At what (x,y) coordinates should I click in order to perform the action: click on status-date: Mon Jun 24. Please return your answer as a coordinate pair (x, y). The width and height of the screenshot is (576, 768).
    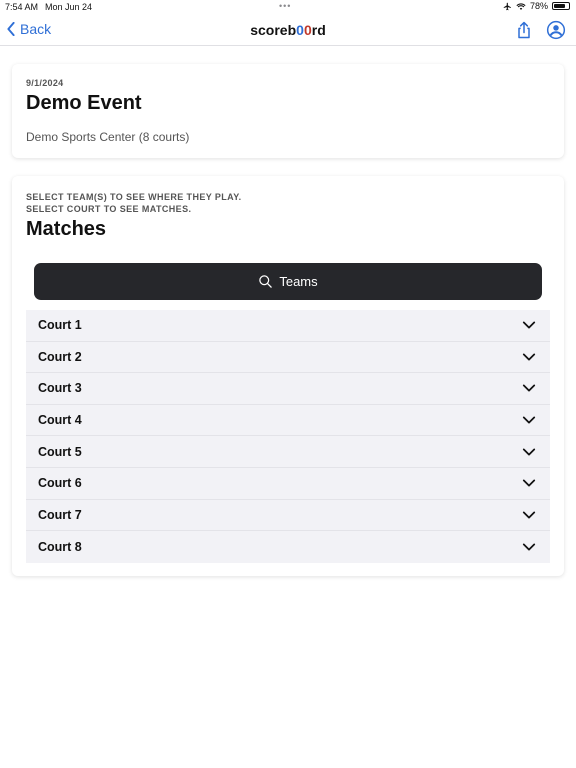
    Looking at the image, I should click on (69, 7).